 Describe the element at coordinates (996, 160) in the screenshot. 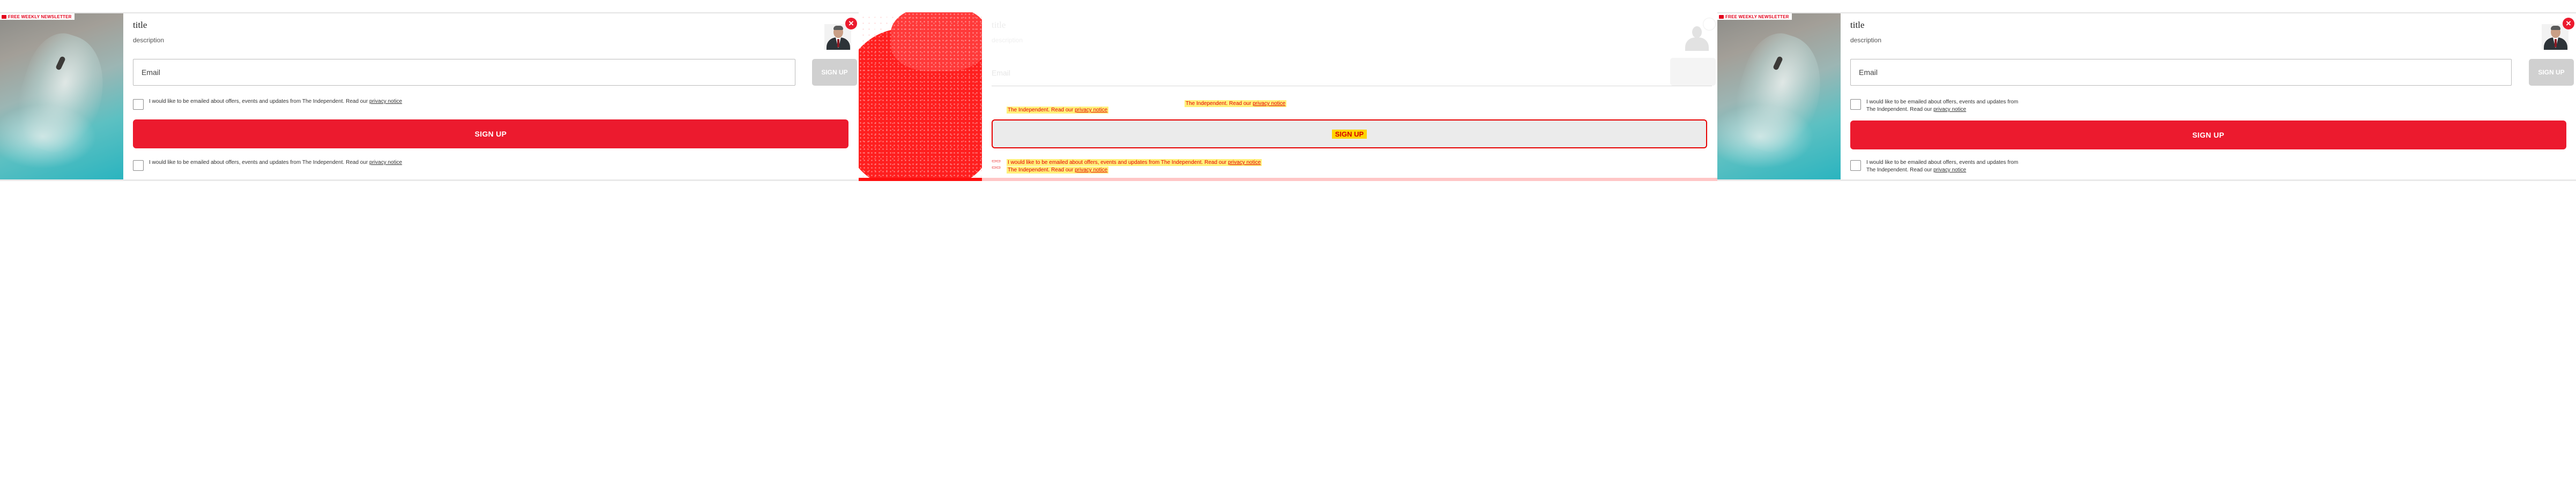

I see `diff-mark-1: ▭▭` at that location.